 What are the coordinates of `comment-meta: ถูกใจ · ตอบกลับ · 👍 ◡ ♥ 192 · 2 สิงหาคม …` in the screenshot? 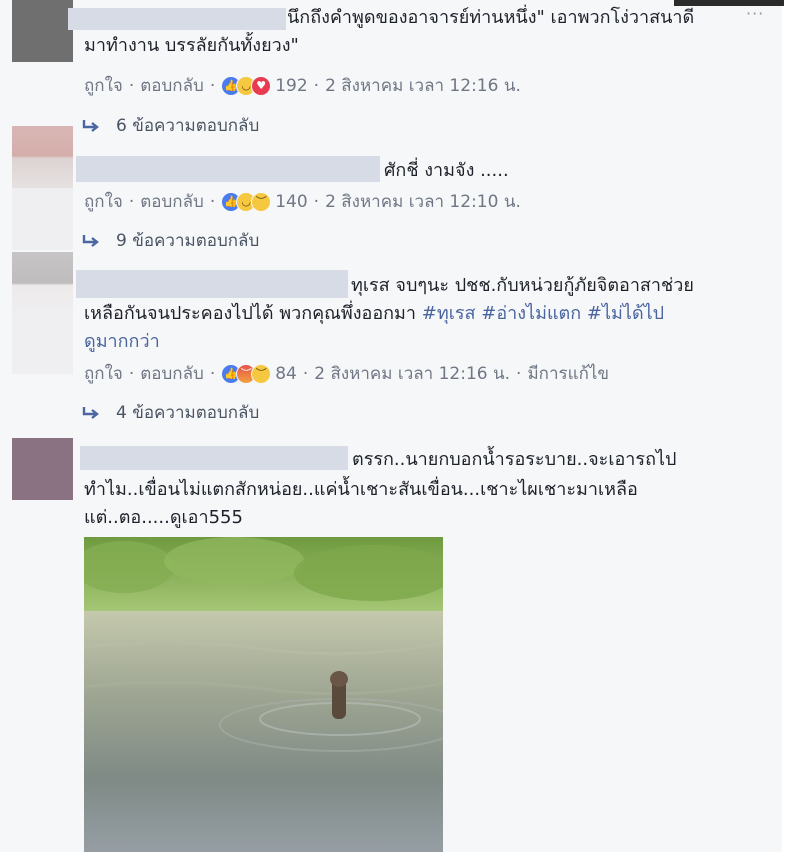 It's located at (302, 86).